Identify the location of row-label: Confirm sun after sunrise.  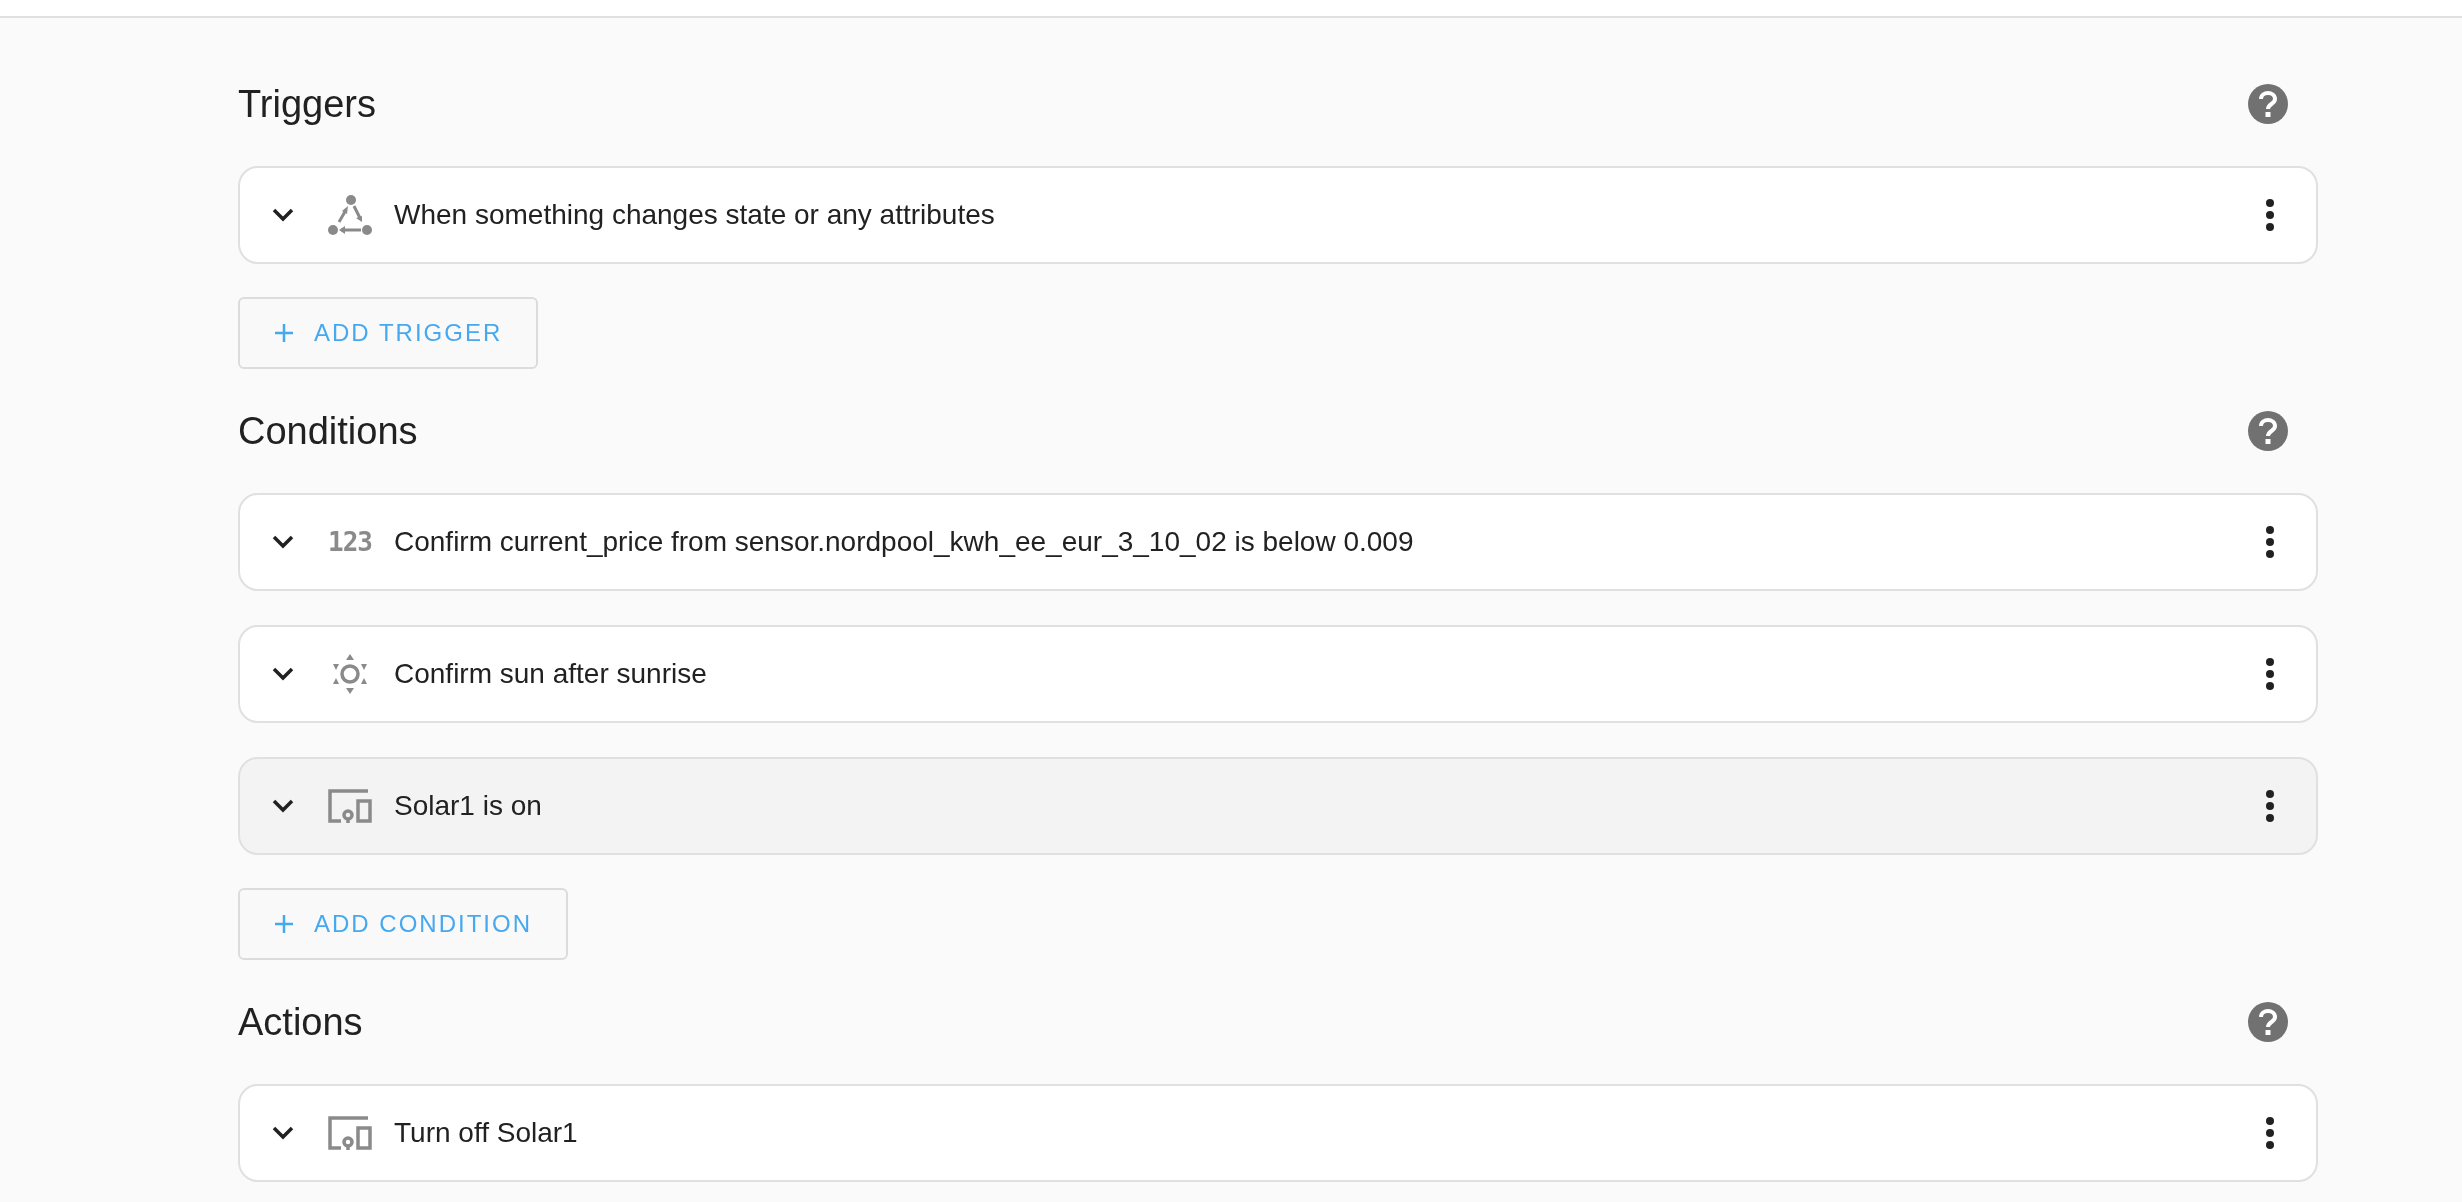
(550, 674).